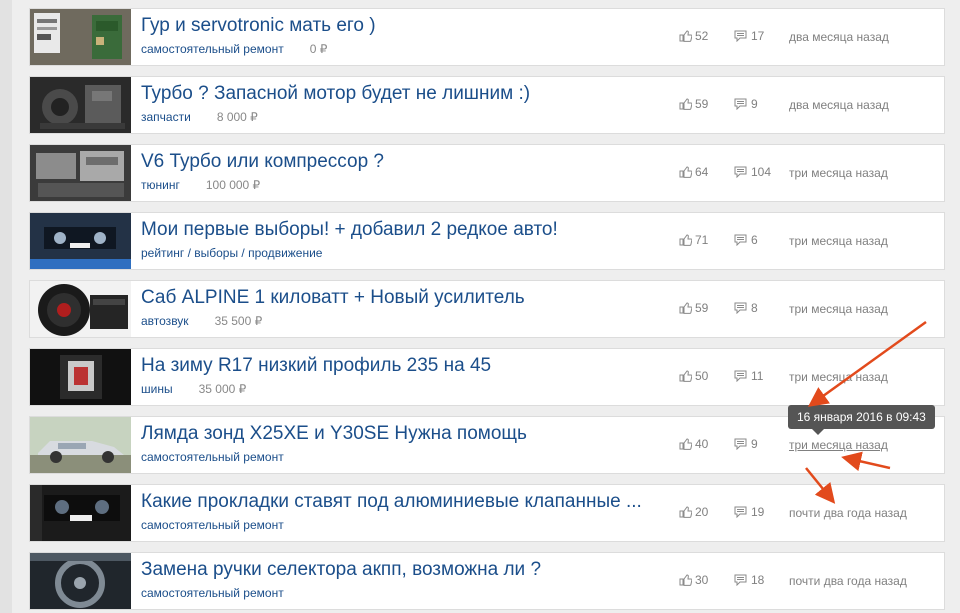 Image resolution: width=960 pixels, height=613 pixels. Describe the element at coordinates (6, 306) in the screenshot. I see `page-left-edge` at that location.